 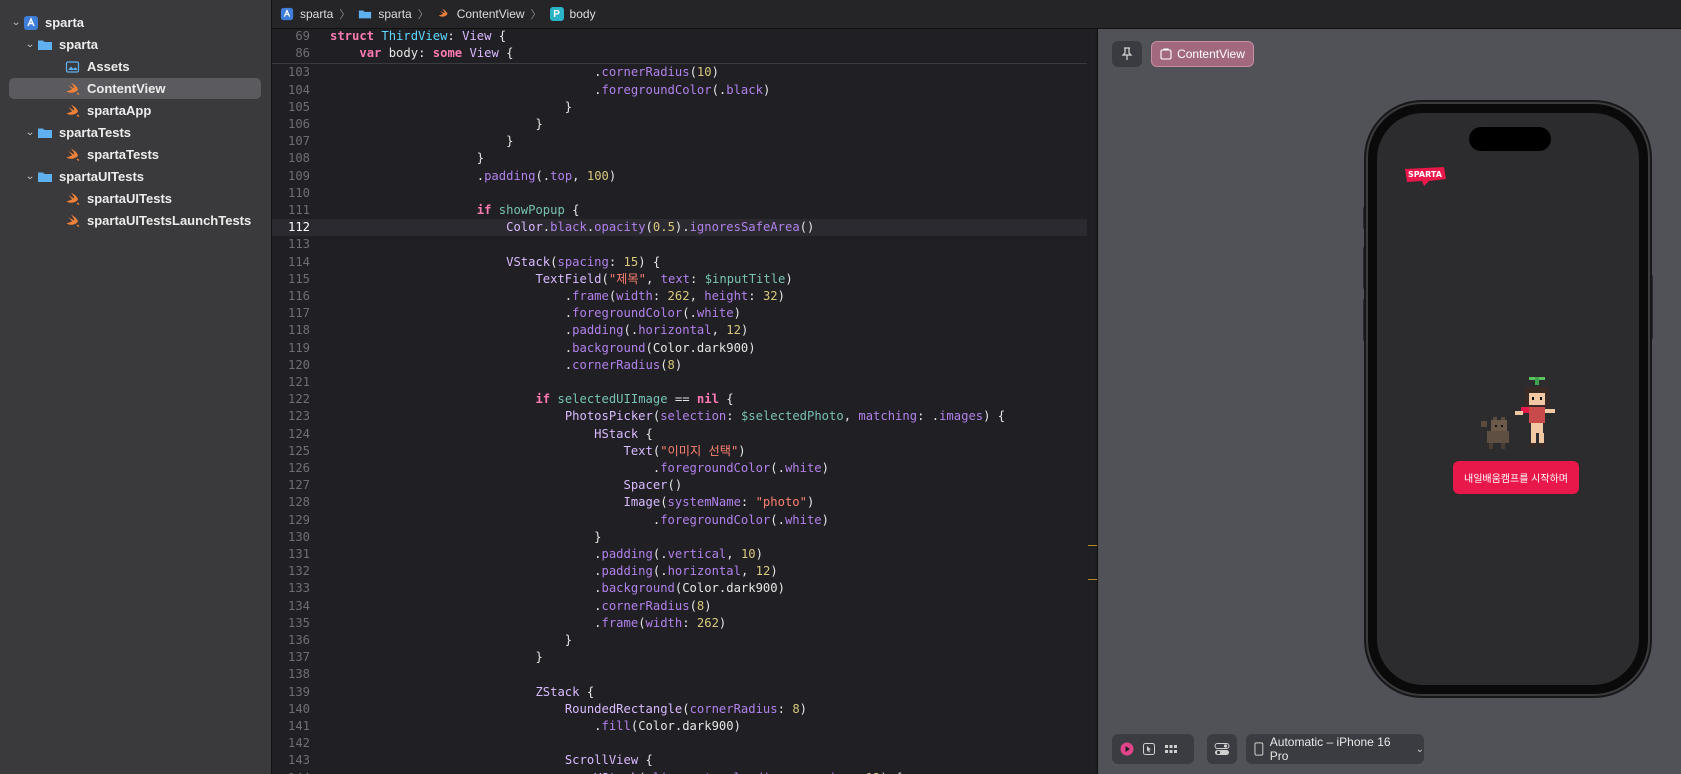 I want to click on code-line: 141 .fill(Color.dark900), so click(x=679, y=726).